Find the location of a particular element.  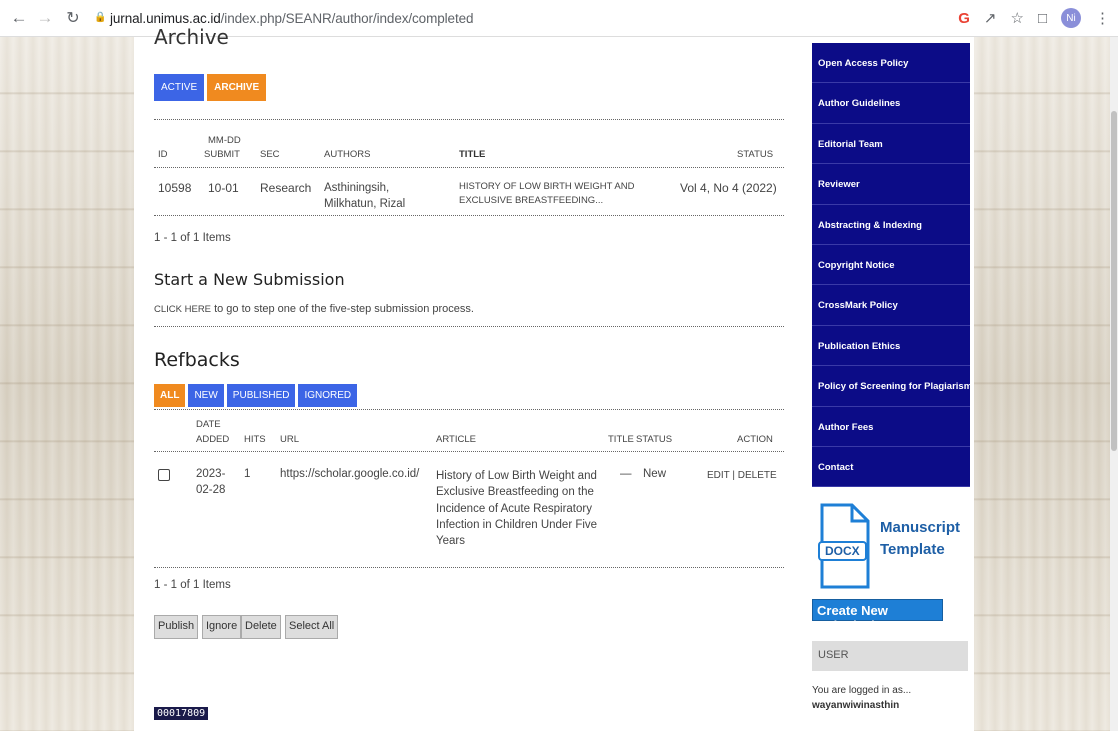

tab-published: PUBLISHED is located at coordinates (261, 395).